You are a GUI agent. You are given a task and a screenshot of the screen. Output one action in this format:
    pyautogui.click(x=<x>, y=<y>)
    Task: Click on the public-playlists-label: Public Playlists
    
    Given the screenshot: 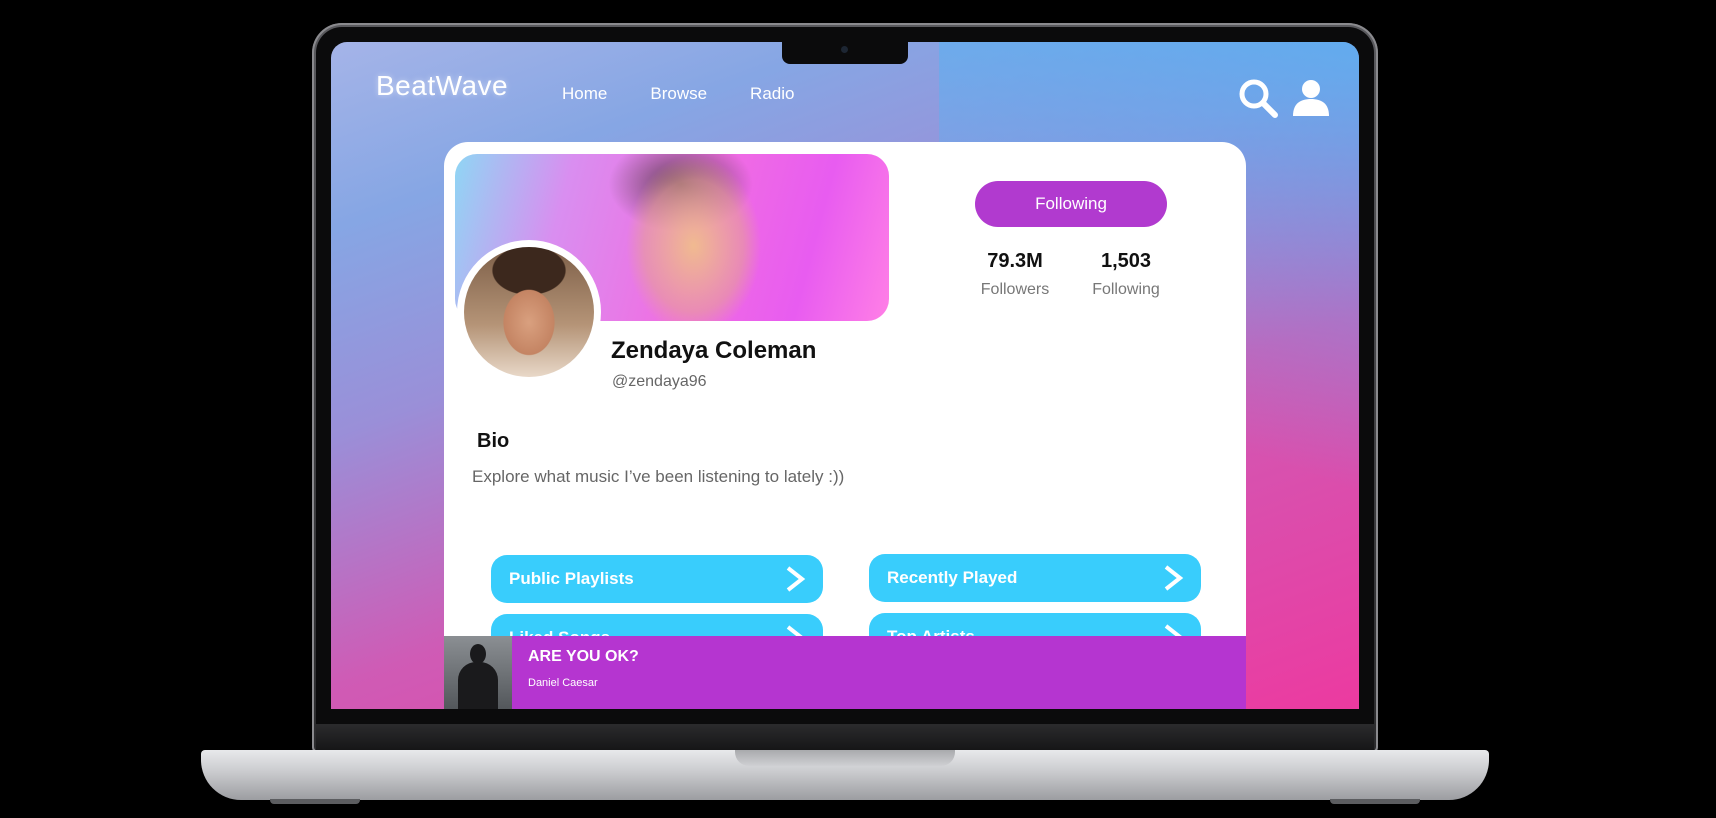 What is the action you would take?
    pyautogui.click(x=571, y=578)
    